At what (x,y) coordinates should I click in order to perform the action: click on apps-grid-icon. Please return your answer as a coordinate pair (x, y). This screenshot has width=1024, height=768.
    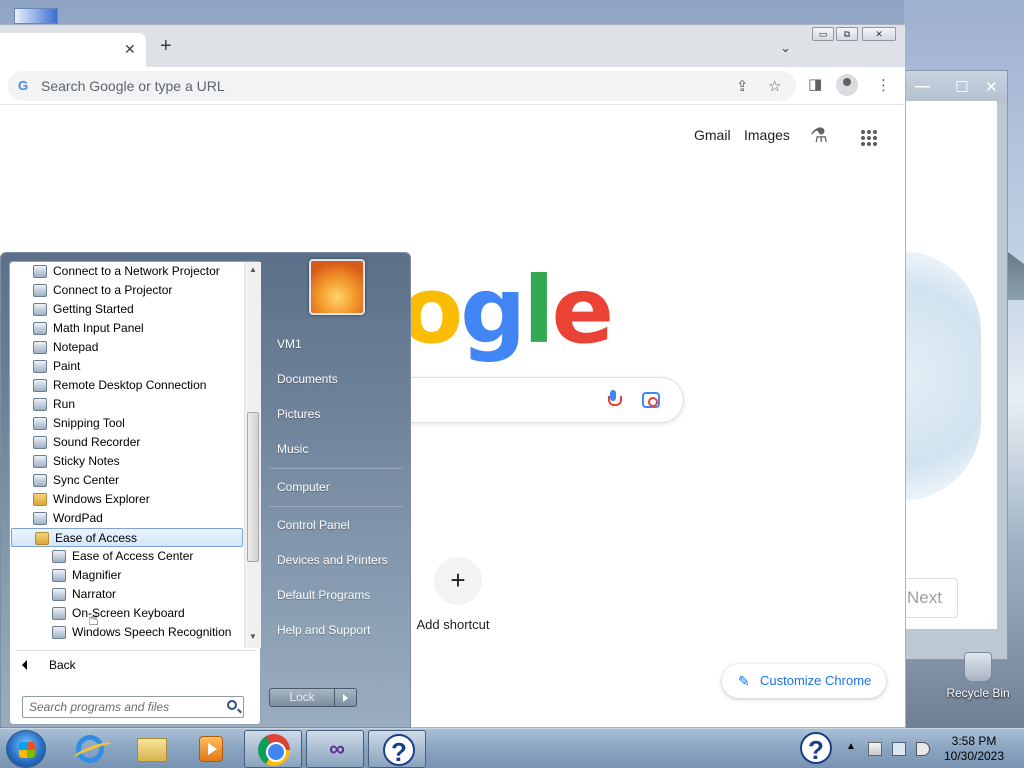
    Looking at the image, I should click on (869, 138).